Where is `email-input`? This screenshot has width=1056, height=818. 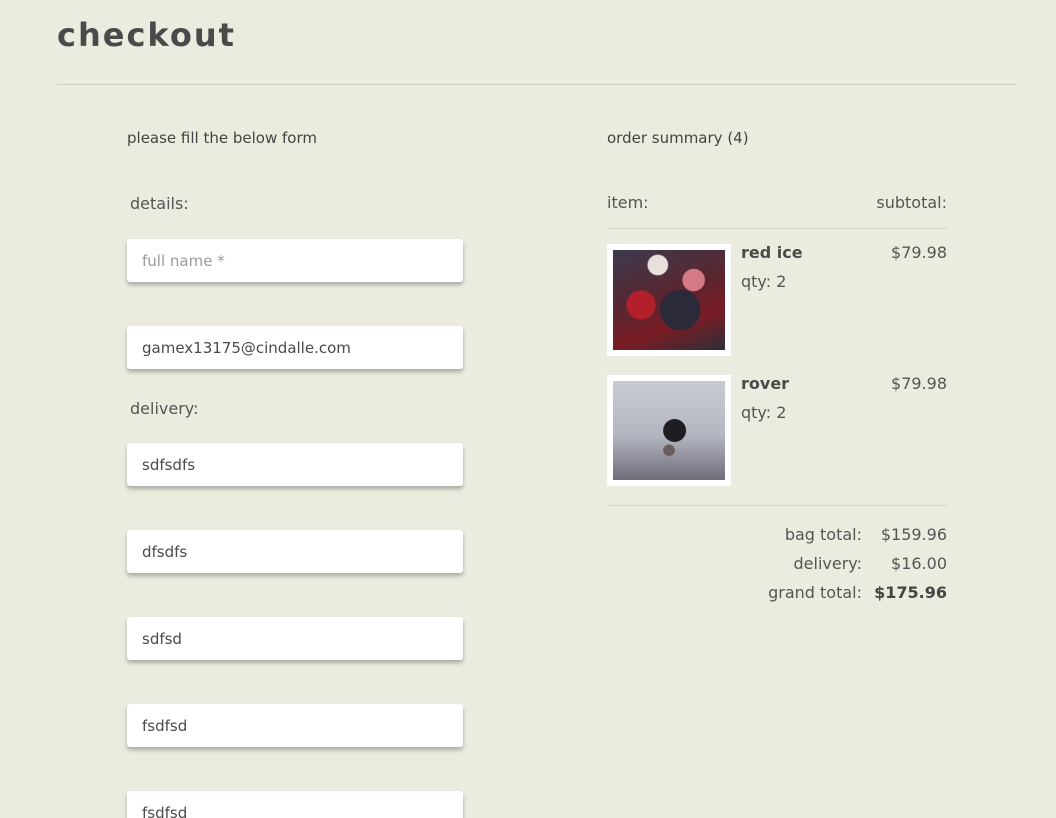 email-input is located at coordinates (295, 347).